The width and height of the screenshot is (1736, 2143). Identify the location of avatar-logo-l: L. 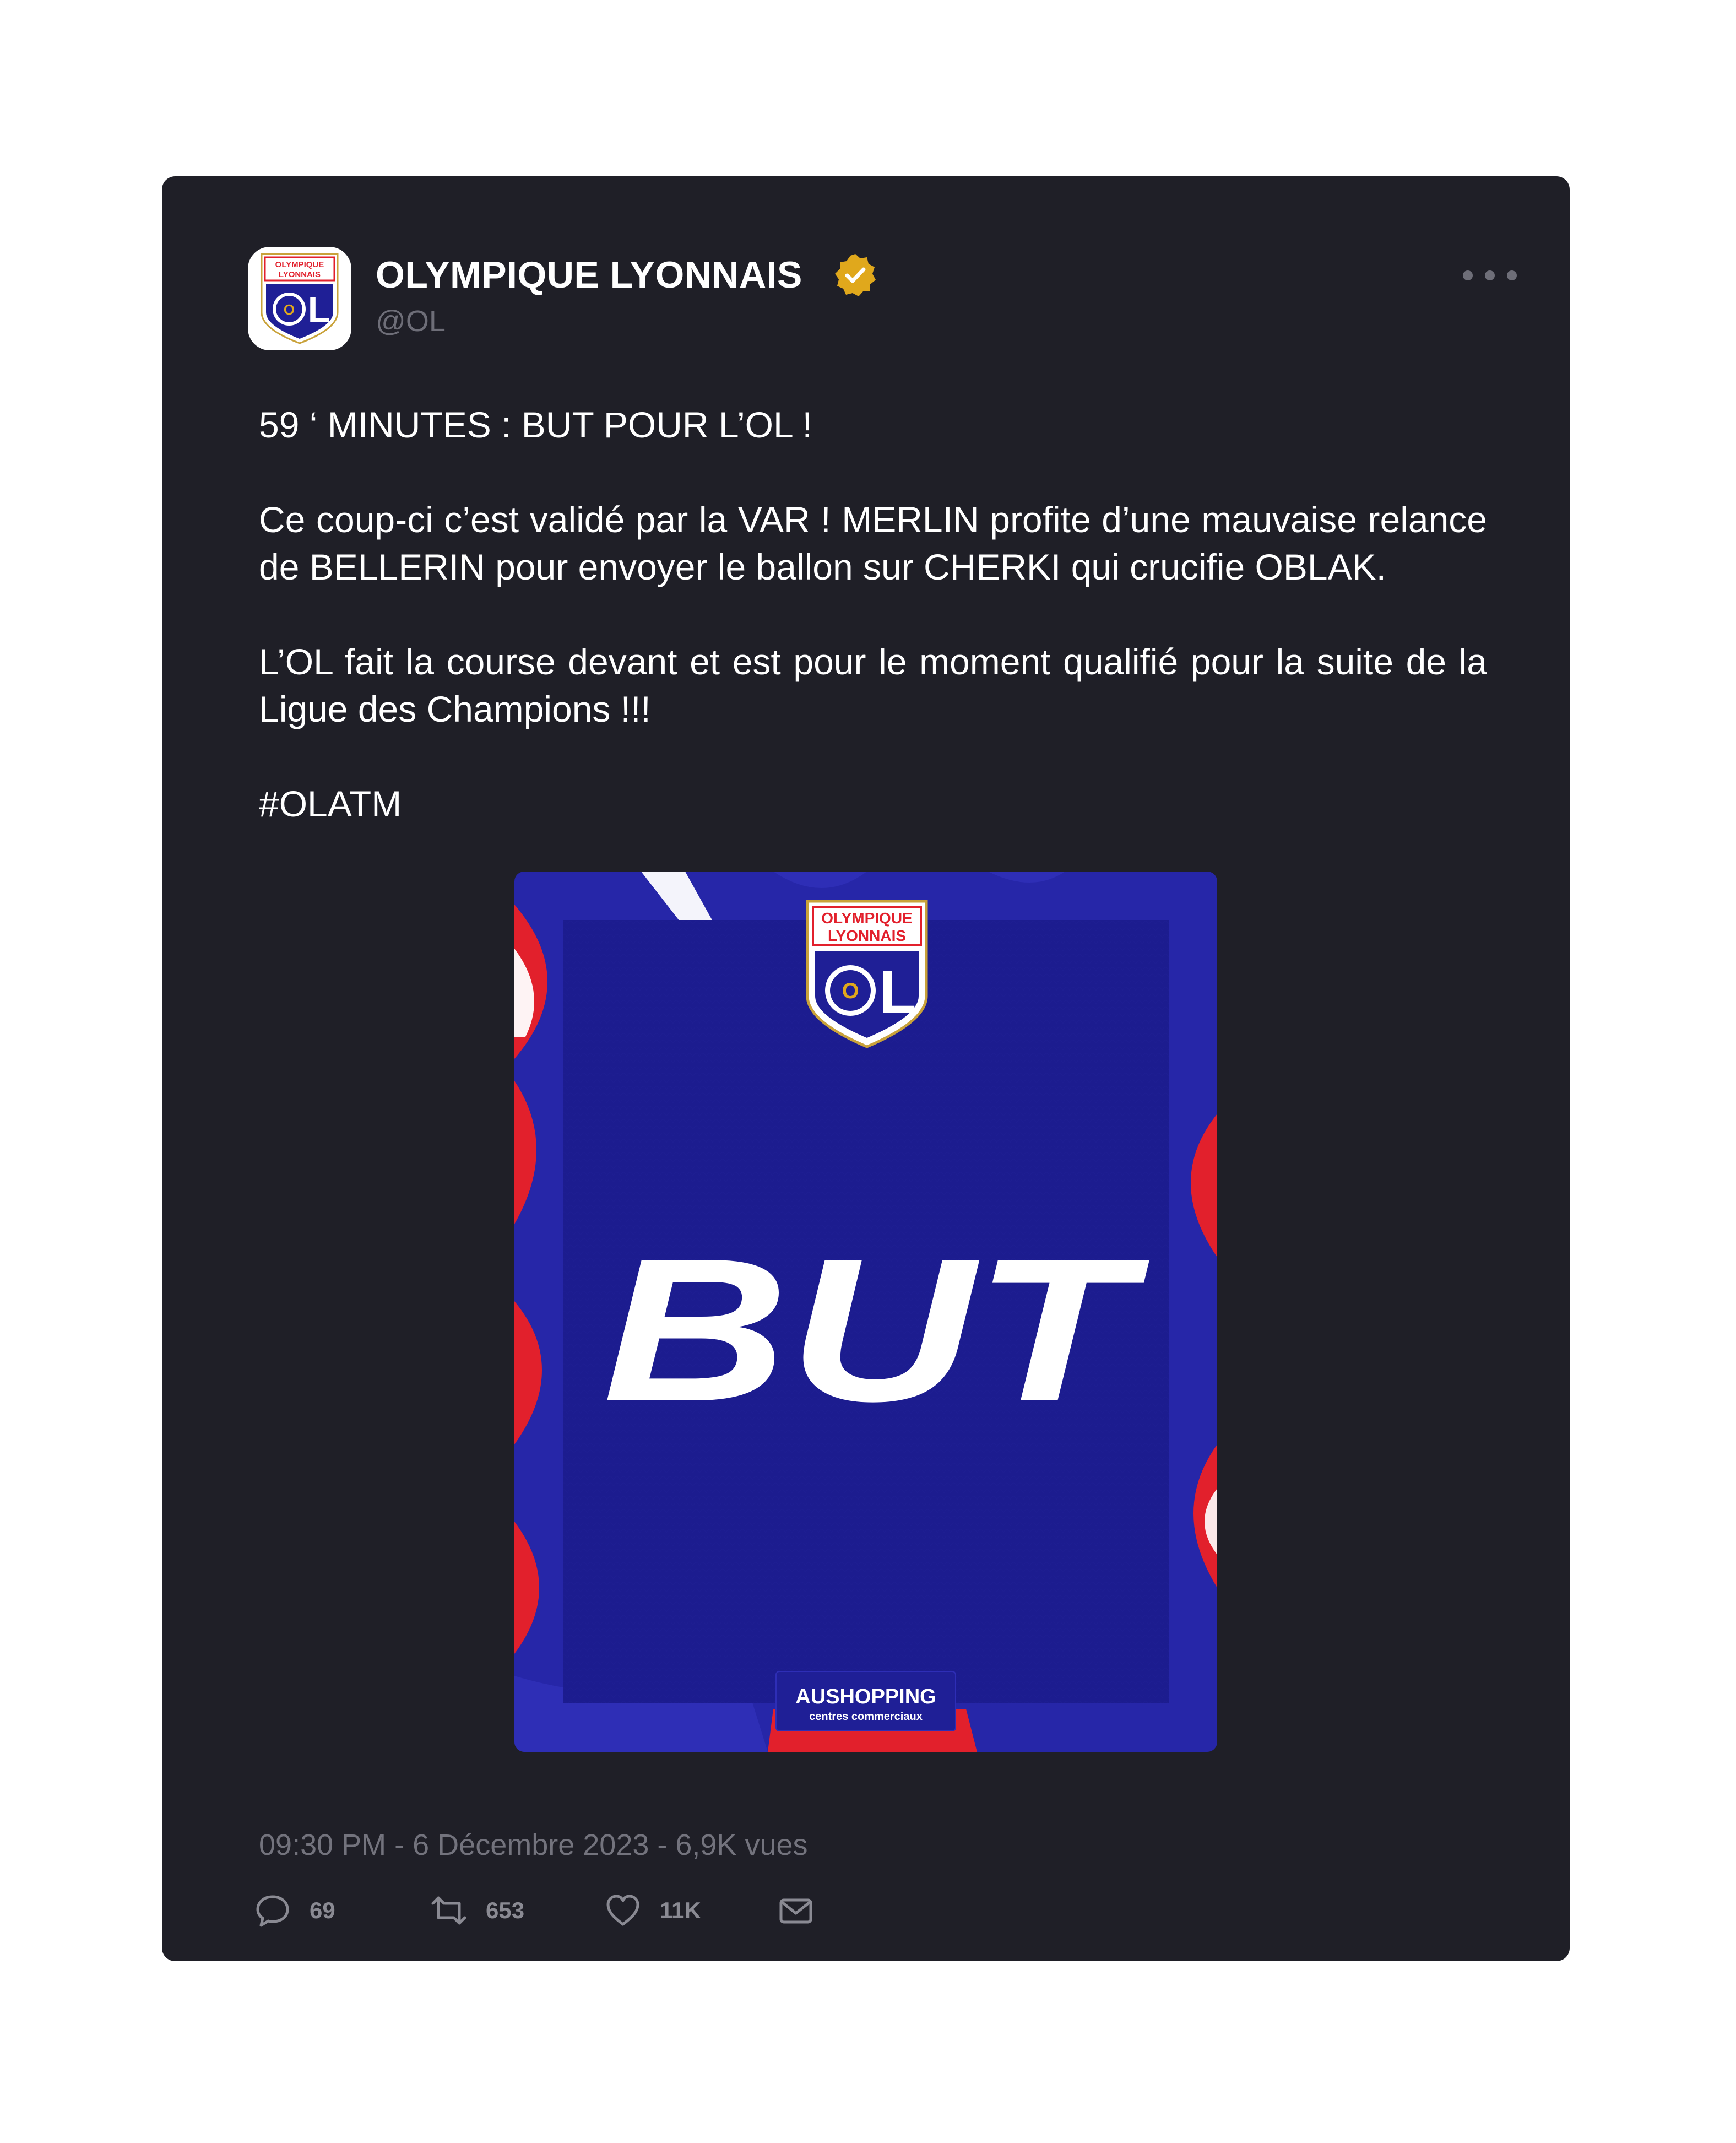
(319, 309).